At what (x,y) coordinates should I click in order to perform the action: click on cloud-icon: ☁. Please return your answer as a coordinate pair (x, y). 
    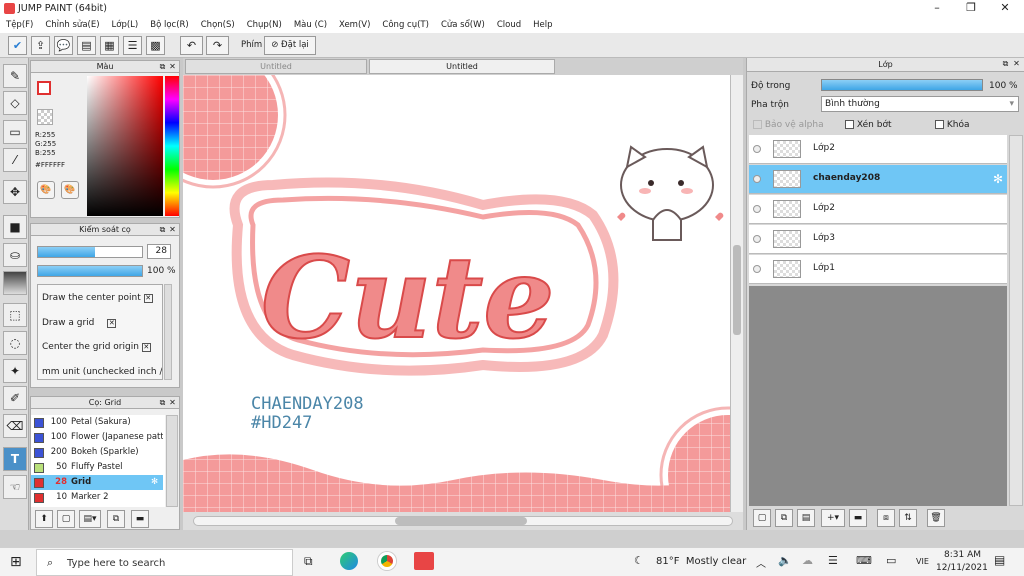
    Looking at the image, I should click on (807, 560).